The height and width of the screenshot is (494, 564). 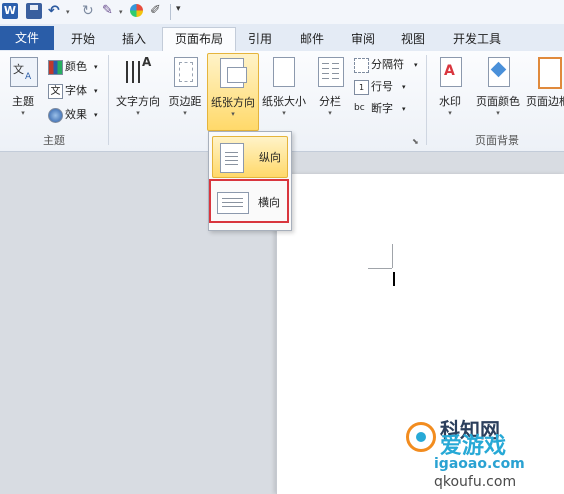 I want to click on tab-mailings: 邮件, so click(x=312, y=39).